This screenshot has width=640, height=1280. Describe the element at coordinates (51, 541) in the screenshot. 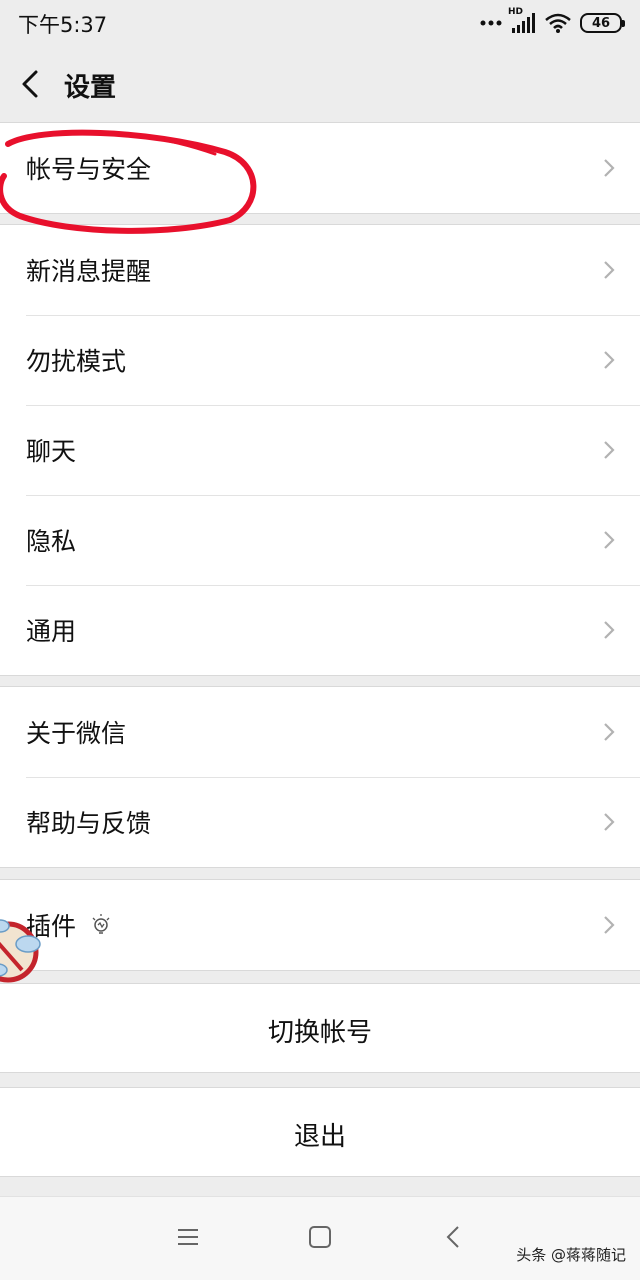

I see `settings-item-label: 隐私` at that location.